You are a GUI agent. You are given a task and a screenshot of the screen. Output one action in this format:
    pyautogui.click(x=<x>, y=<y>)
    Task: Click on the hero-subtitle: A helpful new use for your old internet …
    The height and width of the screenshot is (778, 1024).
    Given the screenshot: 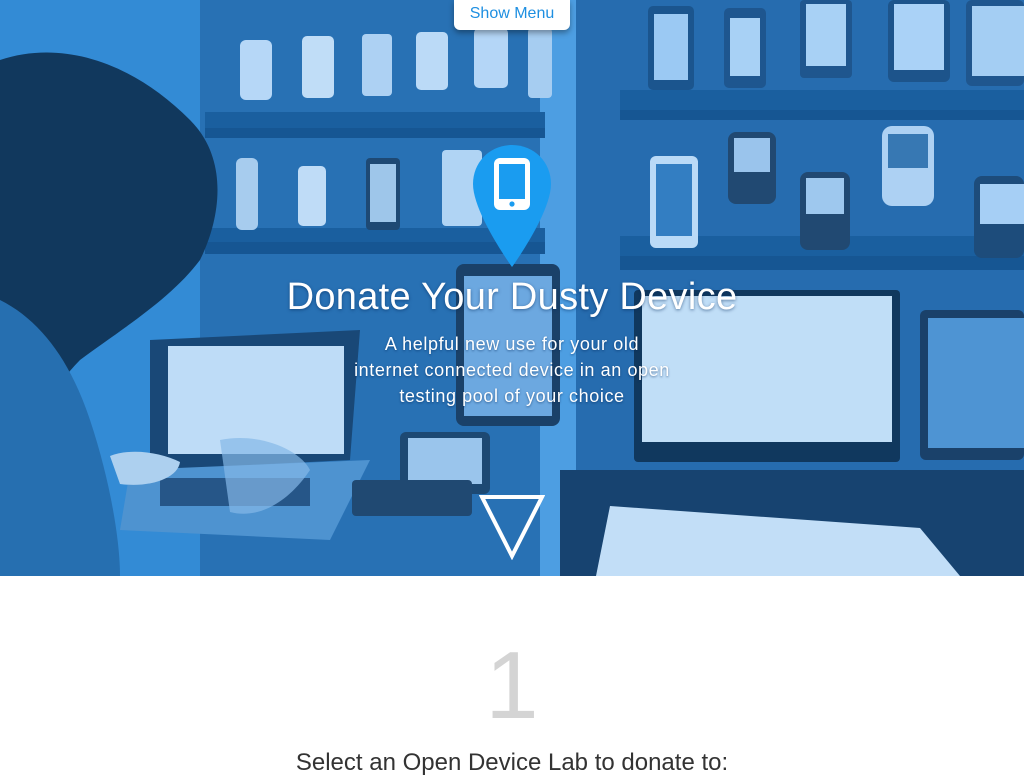 What is the action you would take?
    pyautogui.click(x=512, y=370)
    